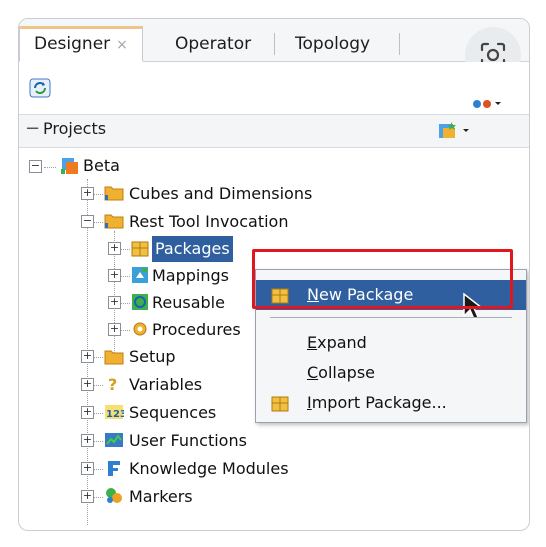 The height and width of the screenshot is (547, 546). I want to click on section-title: Projects, so click(75, 128).